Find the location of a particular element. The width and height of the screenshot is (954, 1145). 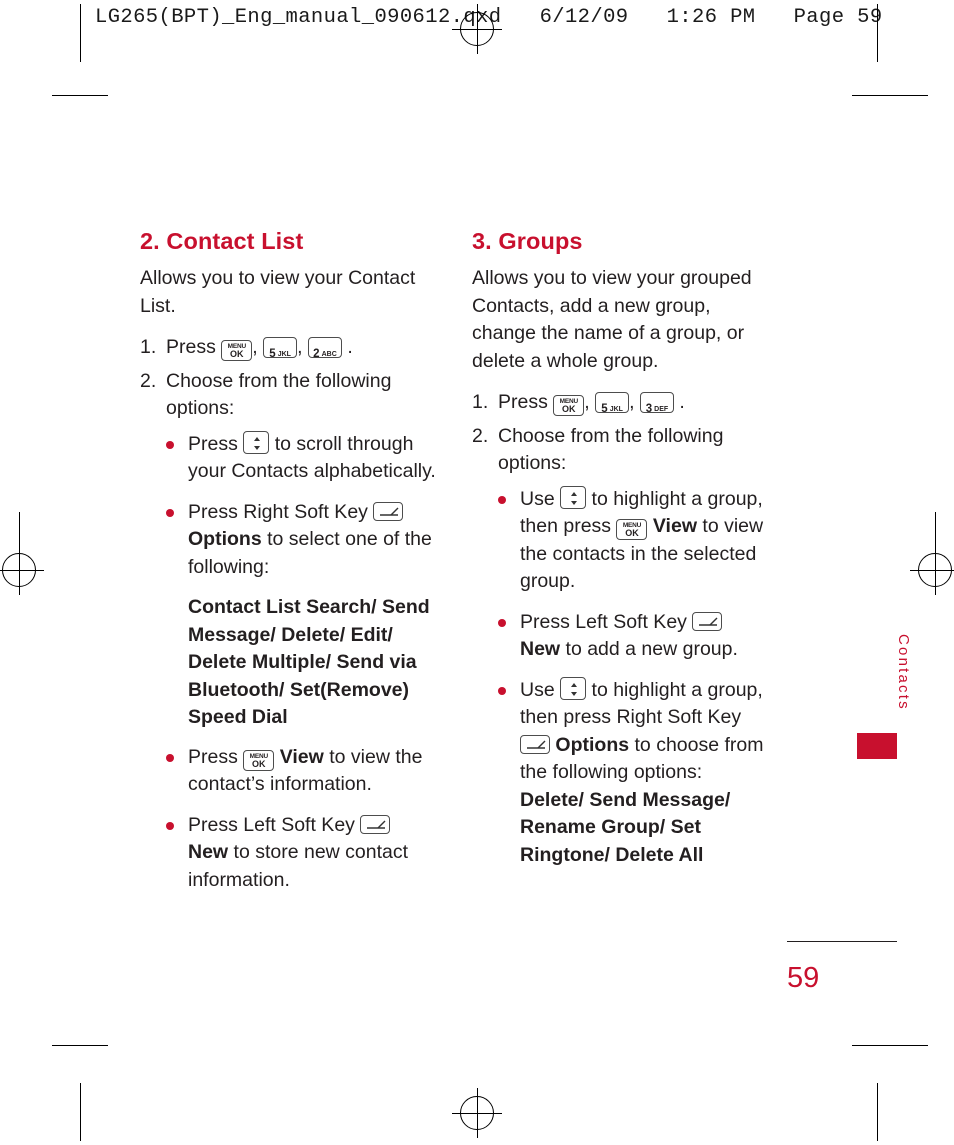

section-title-contact-list: 2. Contact List is located at coordinates (222, 241).